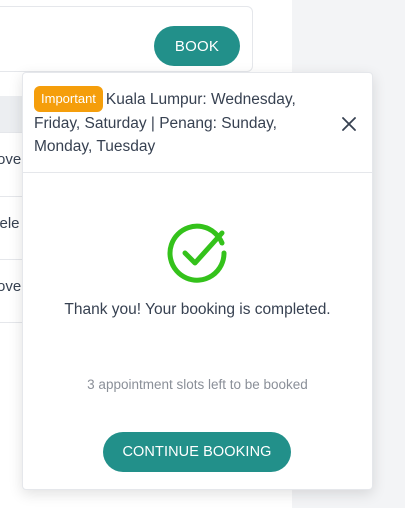  Describe the element at coordinates (126, 39) in the screenshot. I see `booking-card: BOOK` at that location.